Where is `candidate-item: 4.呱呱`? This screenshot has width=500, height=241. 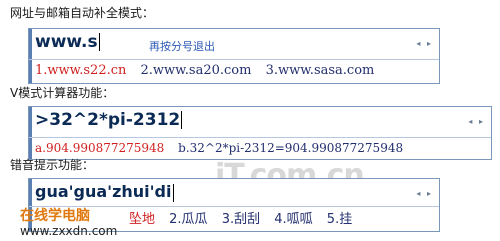
candidate-item: 4.呱呱 is located at coordinates (293, 219).